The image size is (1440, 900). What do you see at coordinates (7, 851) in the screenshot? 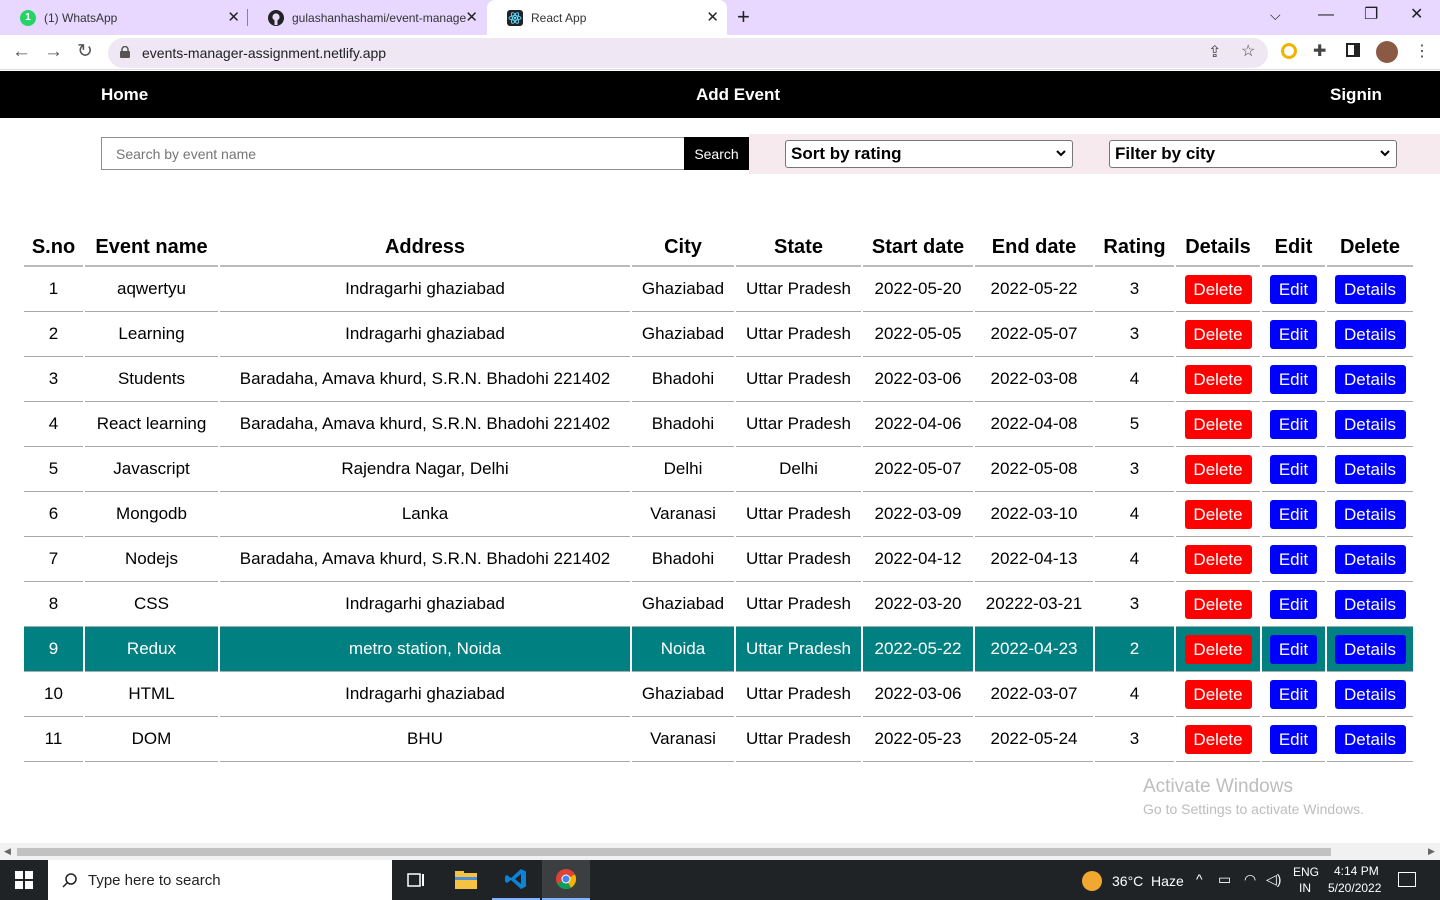
I see `scroll-left-icon: ◀` at bounding box center [7, 851].